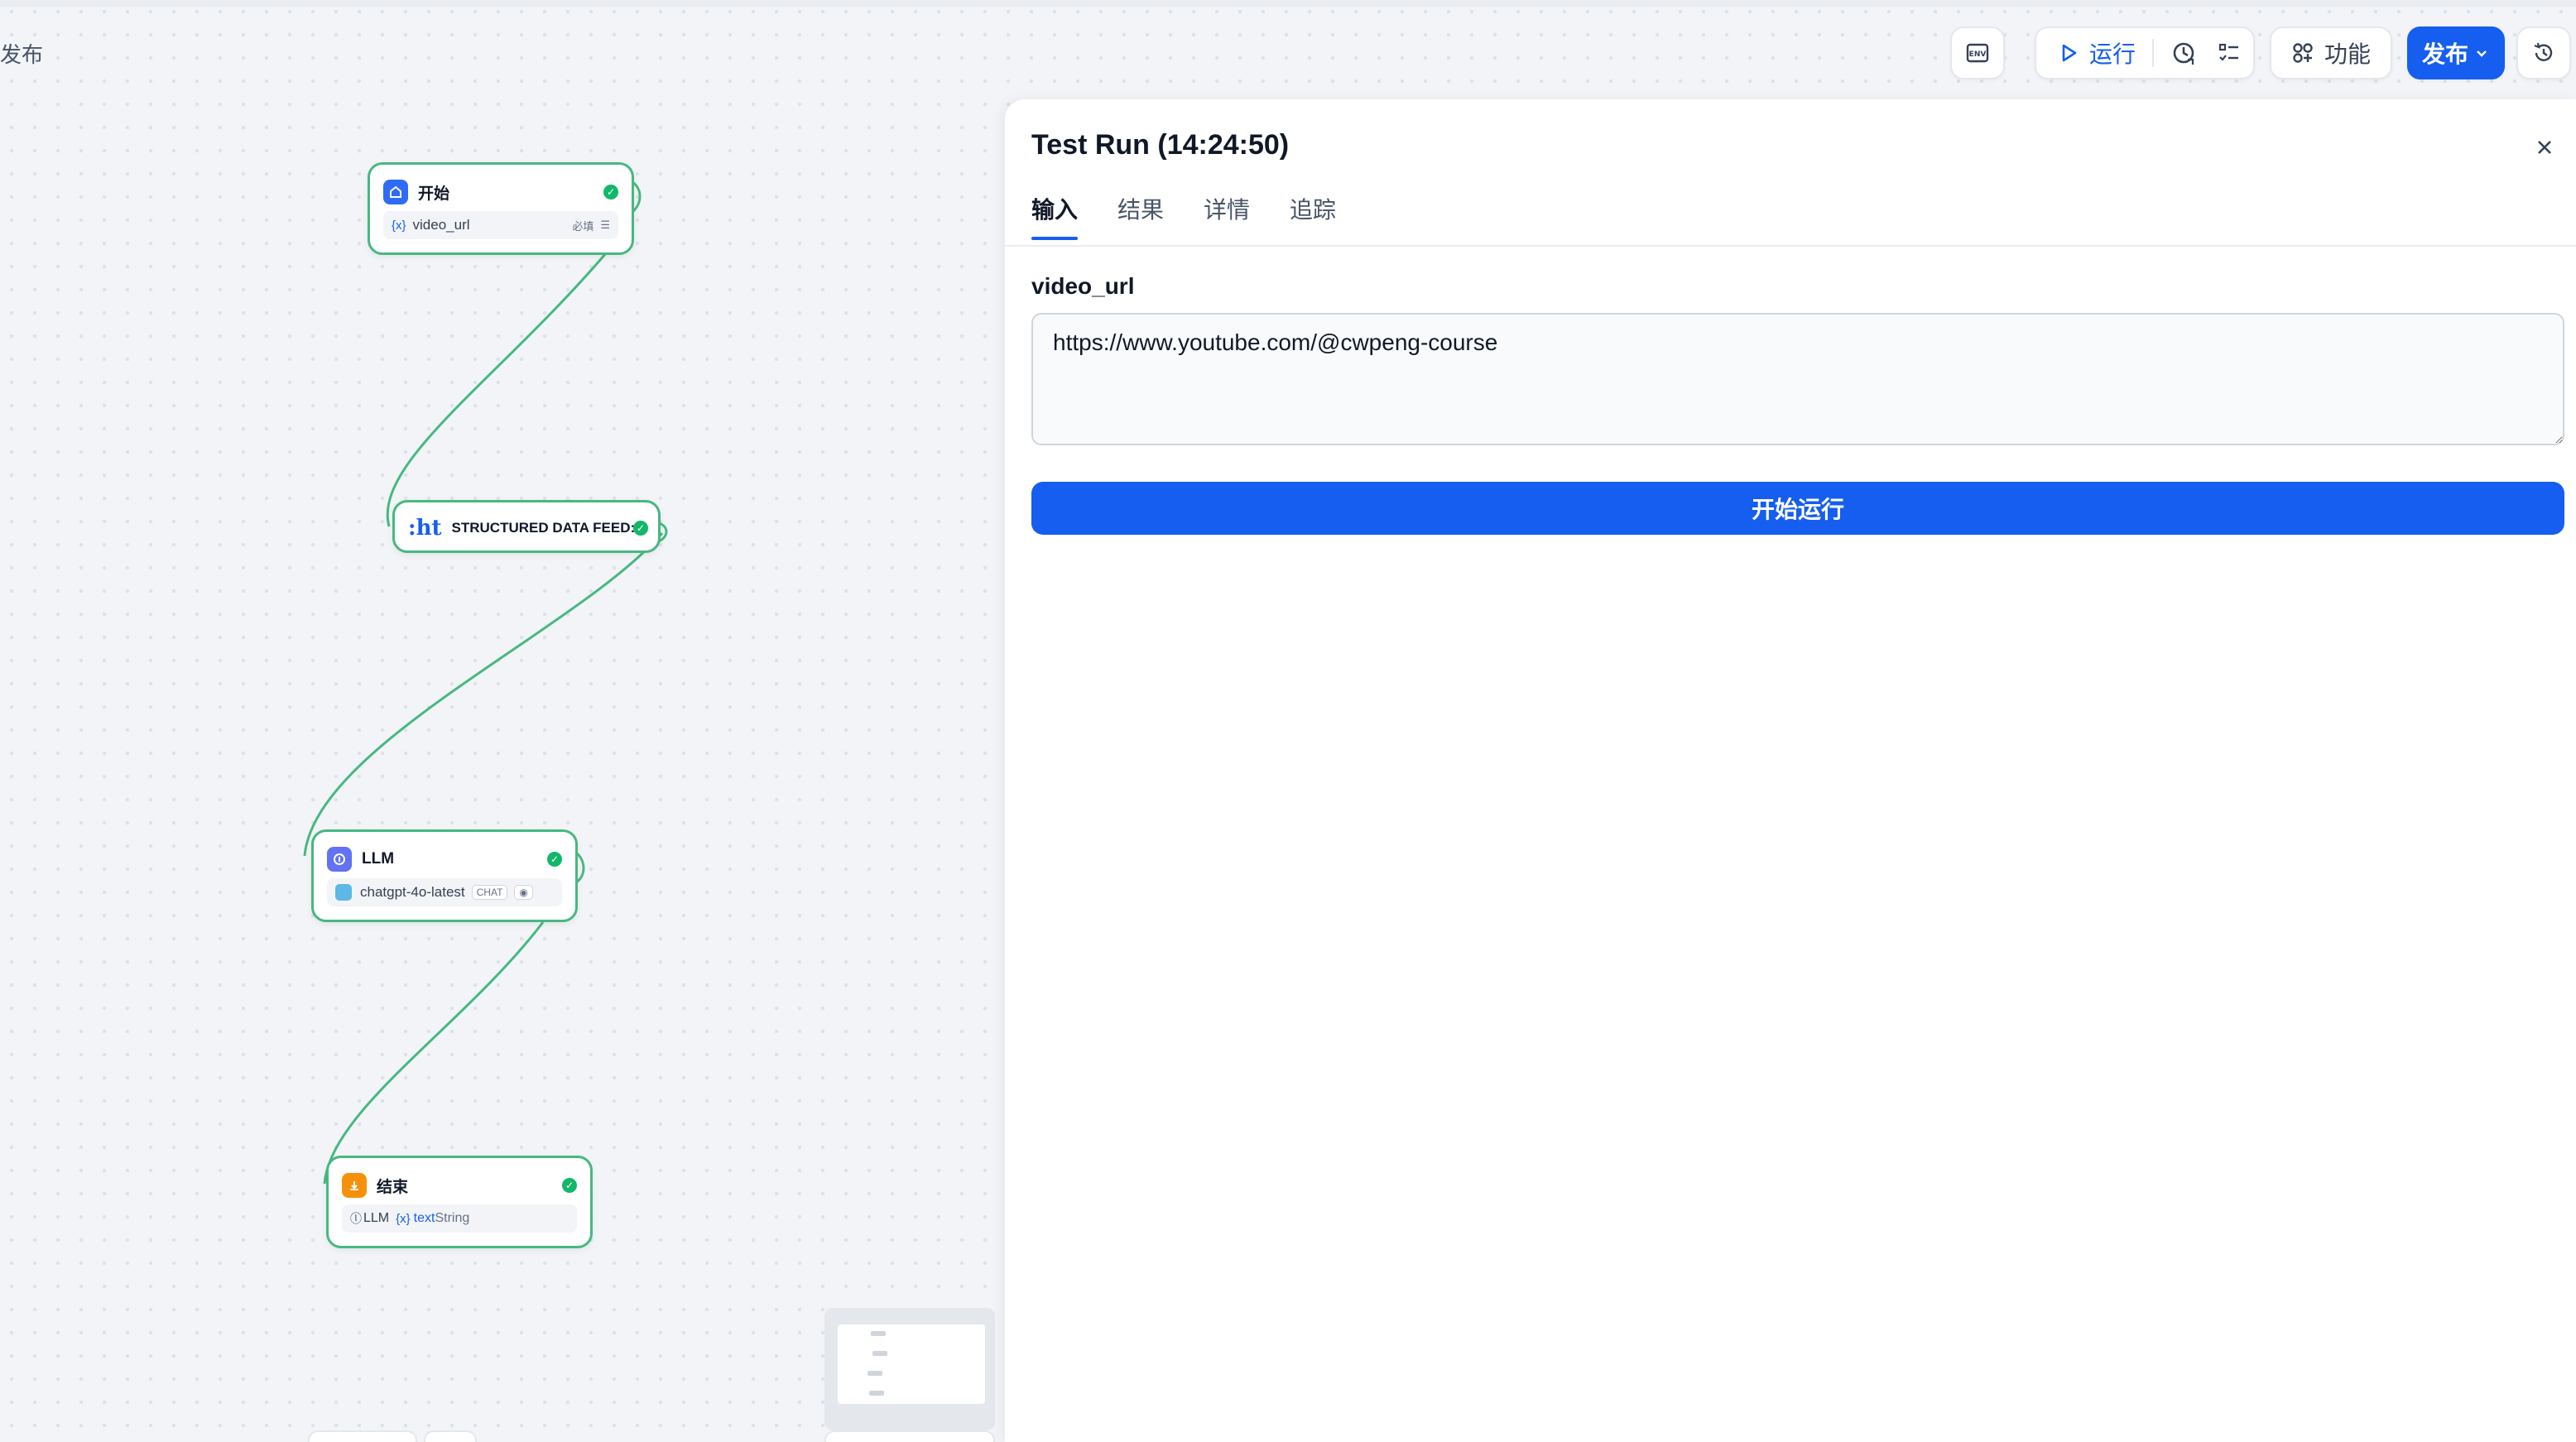 This screenshot has width=2576, height=1442. I want to click on video-url-label: video_url, so click(1083, 286).